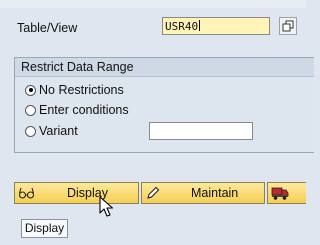  What do you see at coordinates (47, 28) in the screenshot?
I see `table-view-label: Table/View` at bounding box center [47, 28].